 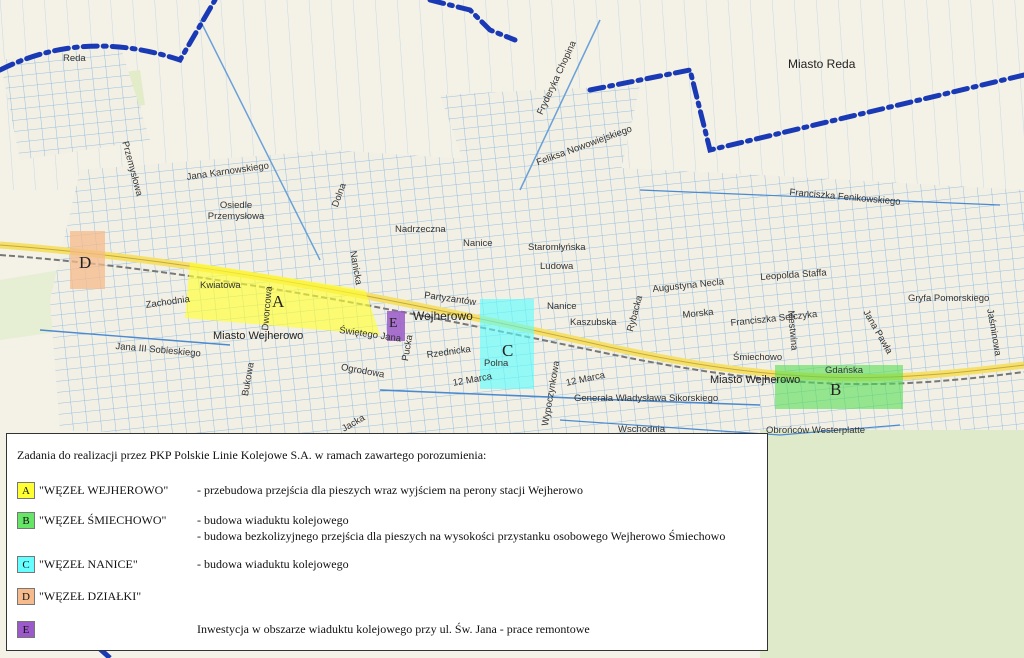 What do you see at coordinates (278, 301) in the screenshot?
I see `zone-a-letter: A` at bounding box center [278, 301].